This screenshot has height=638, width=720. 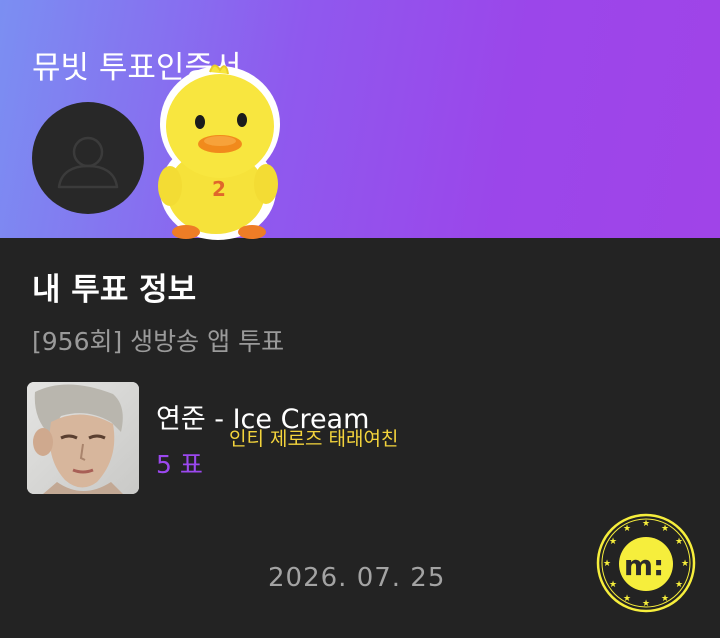 What do you see at coordinates (158, 341) in the screenshot?
I see `vote-round-title: [956회] 생방송 앱 투표` at bounding box center [158, 341].